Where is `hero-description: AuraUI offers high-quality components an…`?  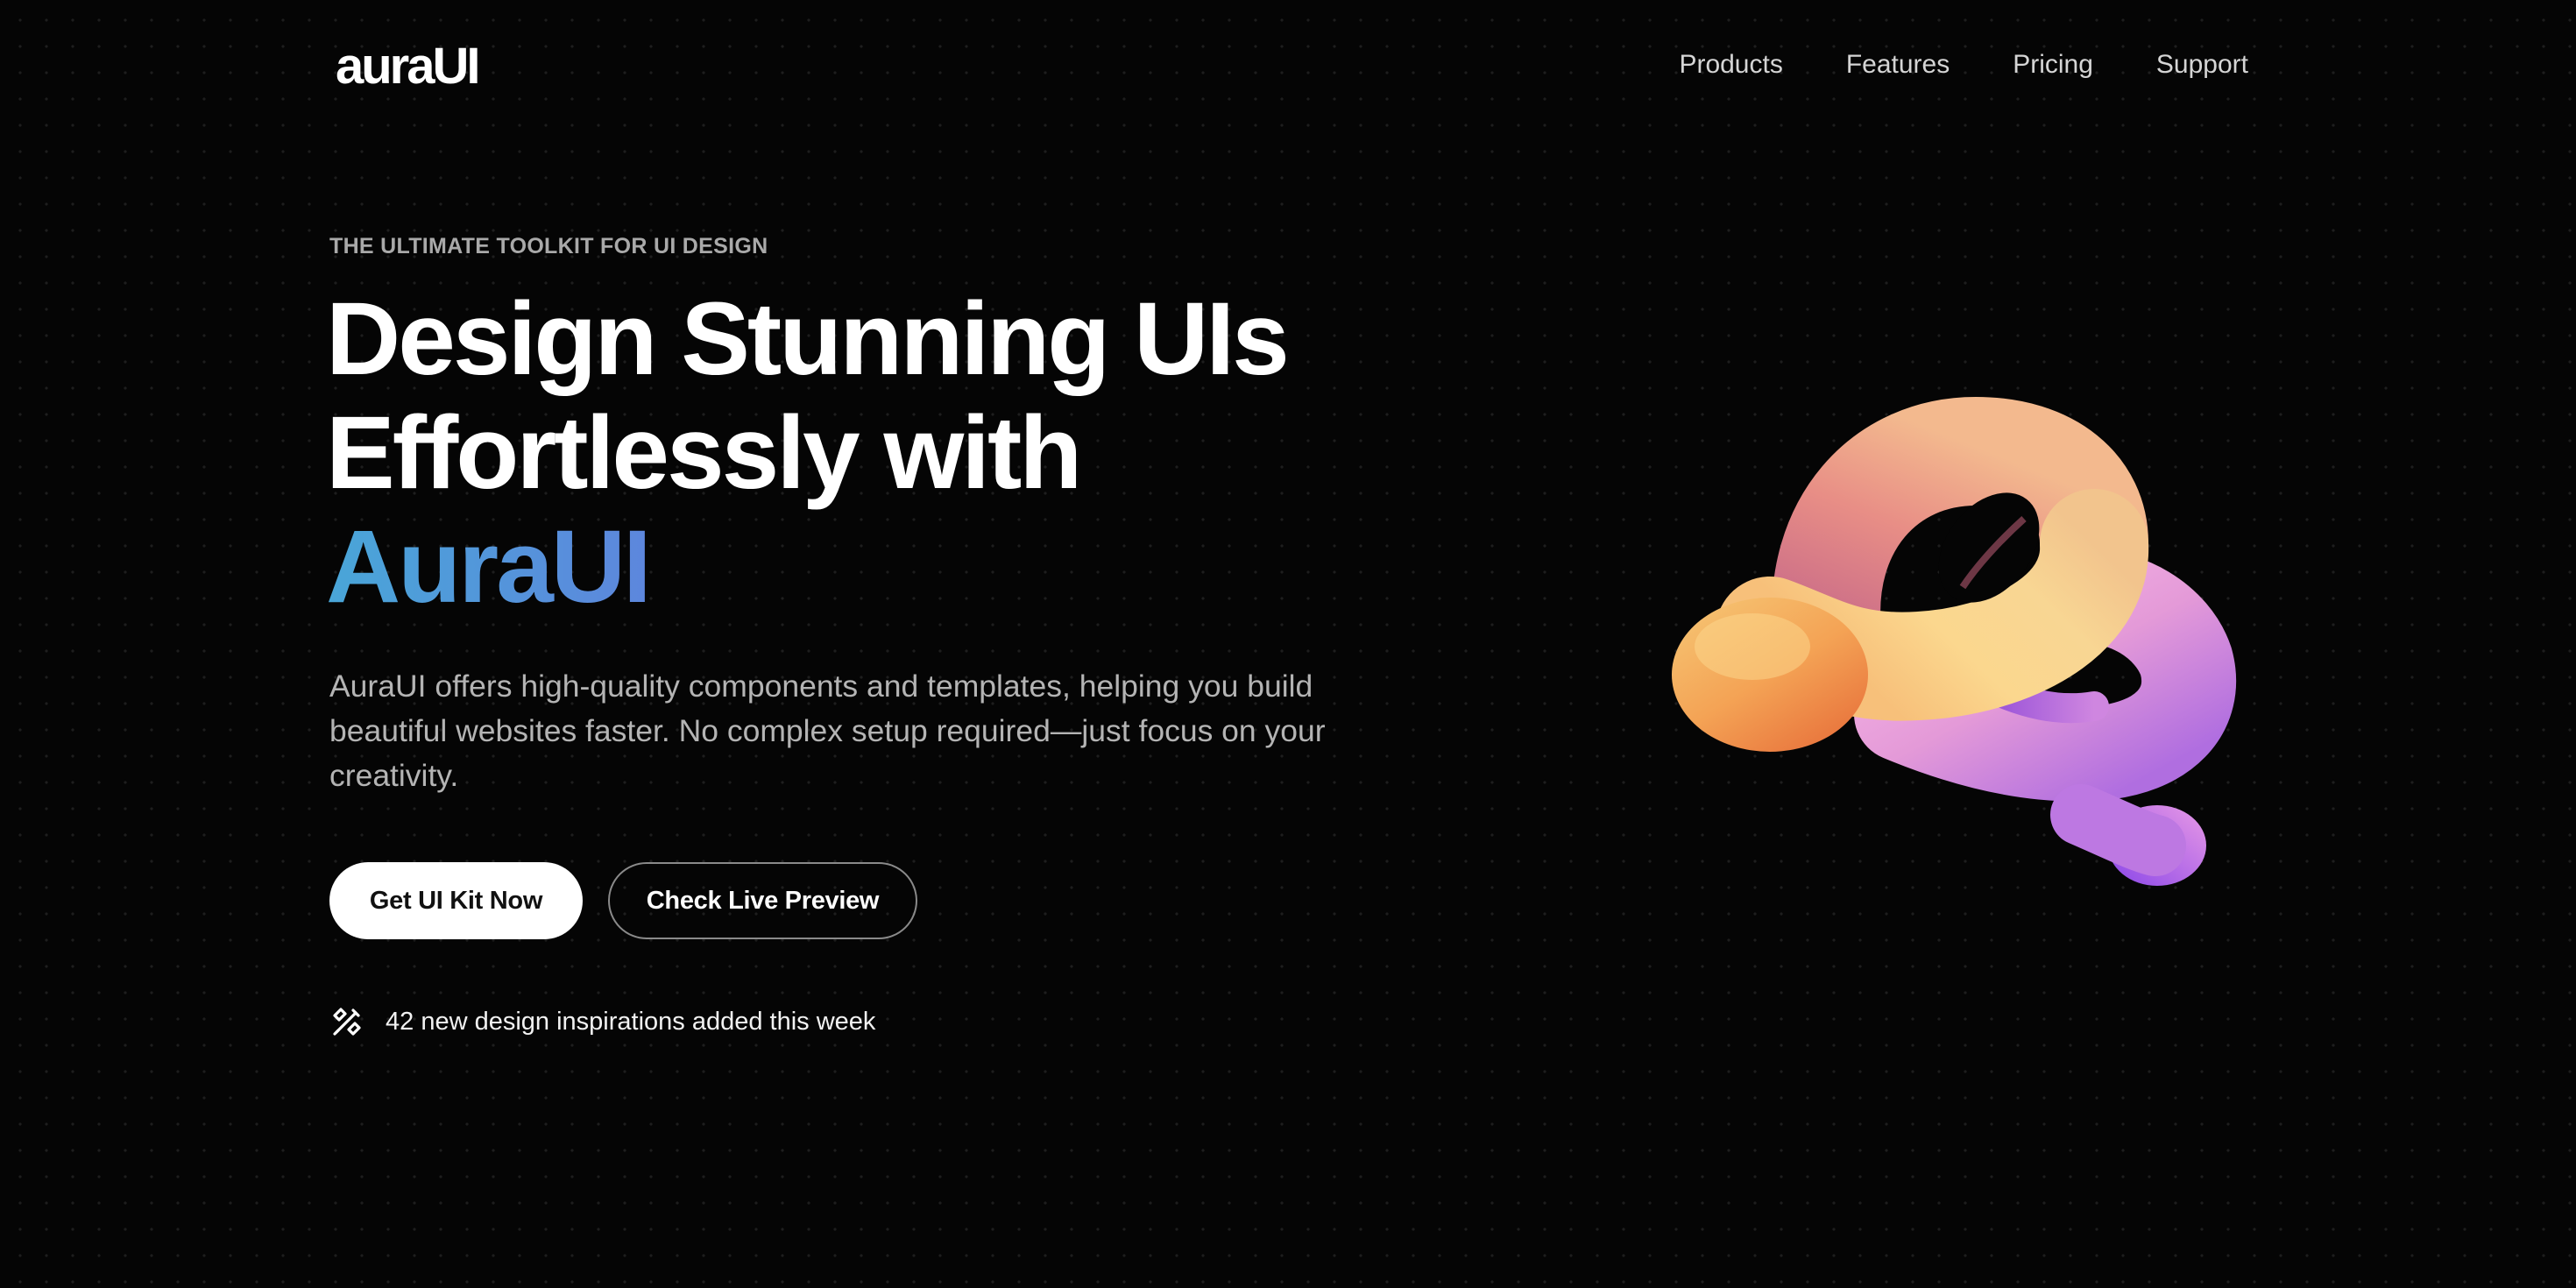 hero-description: AuraUI offers high-quality components an… is located at coordinates (827, 731).